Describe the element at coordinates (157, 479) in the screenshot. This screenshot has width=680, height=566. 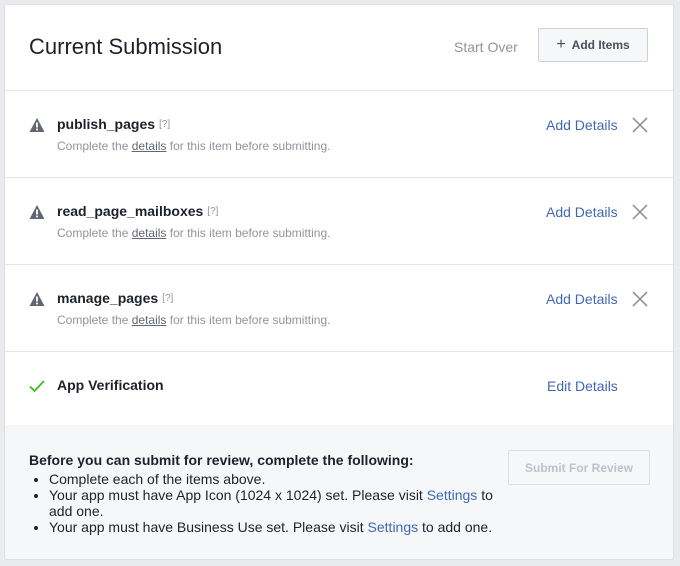
I see `requirement-text: Complete each of the items above.` at that location.